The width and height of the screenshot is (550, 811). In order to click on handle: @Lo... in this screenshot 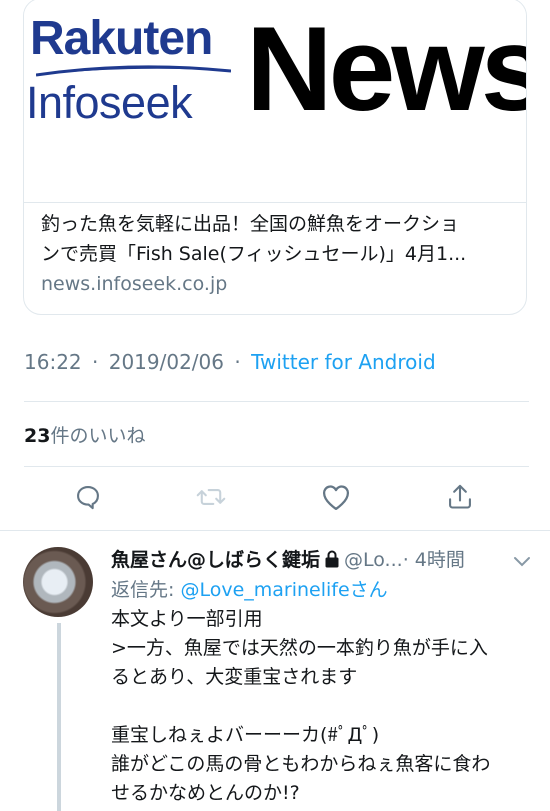, I will do `click(373, 560)`.